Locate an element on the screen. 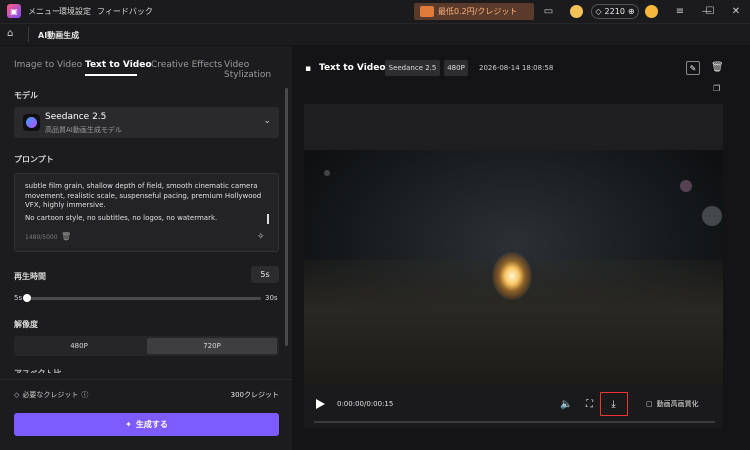  promo-text: 最低0.2円/クレジット is located at coordinates (478, 11).